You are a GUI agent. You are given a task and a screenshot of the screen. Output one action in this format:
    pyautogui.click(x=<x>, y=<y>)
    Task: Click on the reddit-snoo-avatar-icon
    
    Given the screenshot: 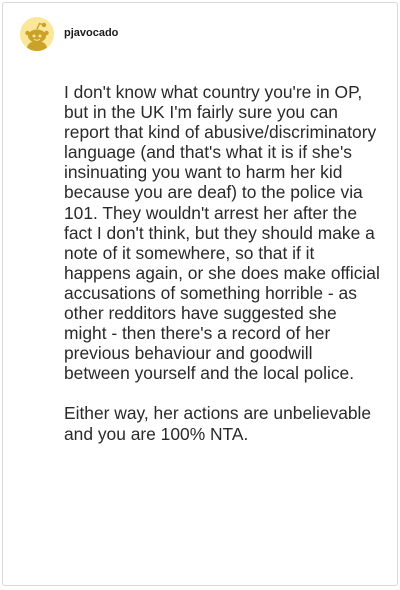 What is the action you would take?
    pyautogui.click(x=37, y=34)
    